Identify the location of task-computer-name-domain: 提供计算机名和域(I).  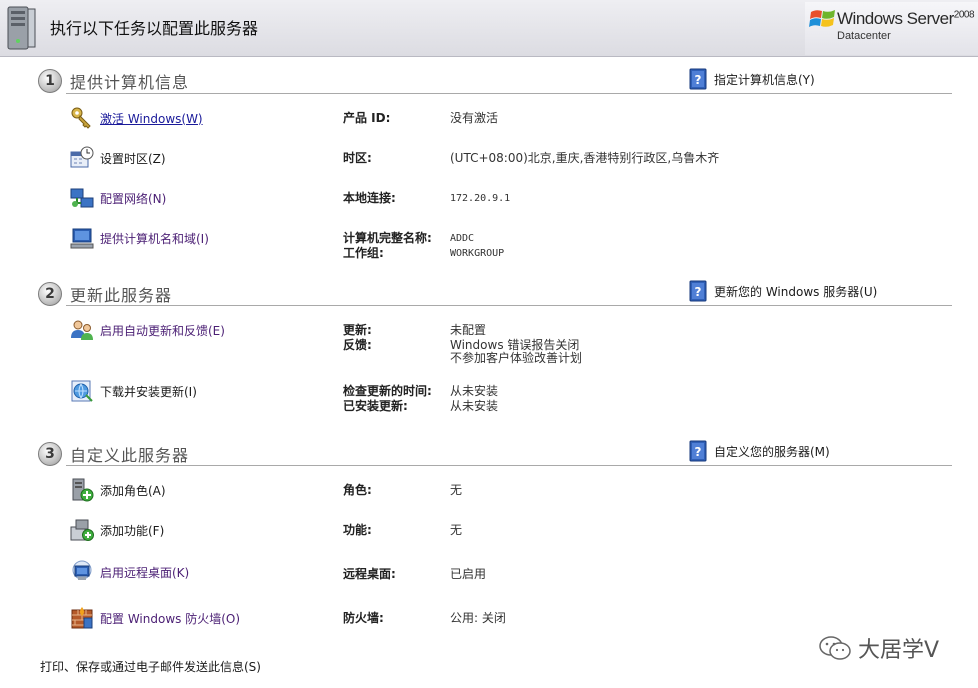
(139, 238).